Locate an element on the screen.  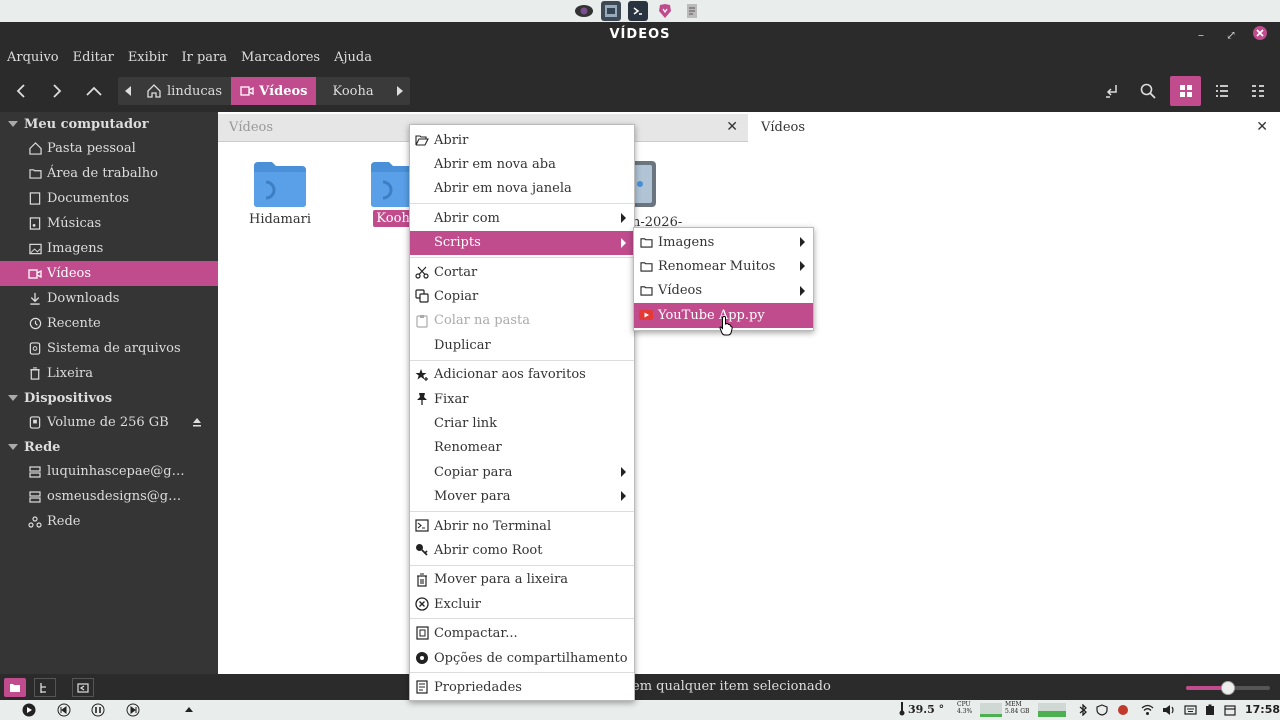
sidebar-section-title: Rede is located at coordinates (42, 447).